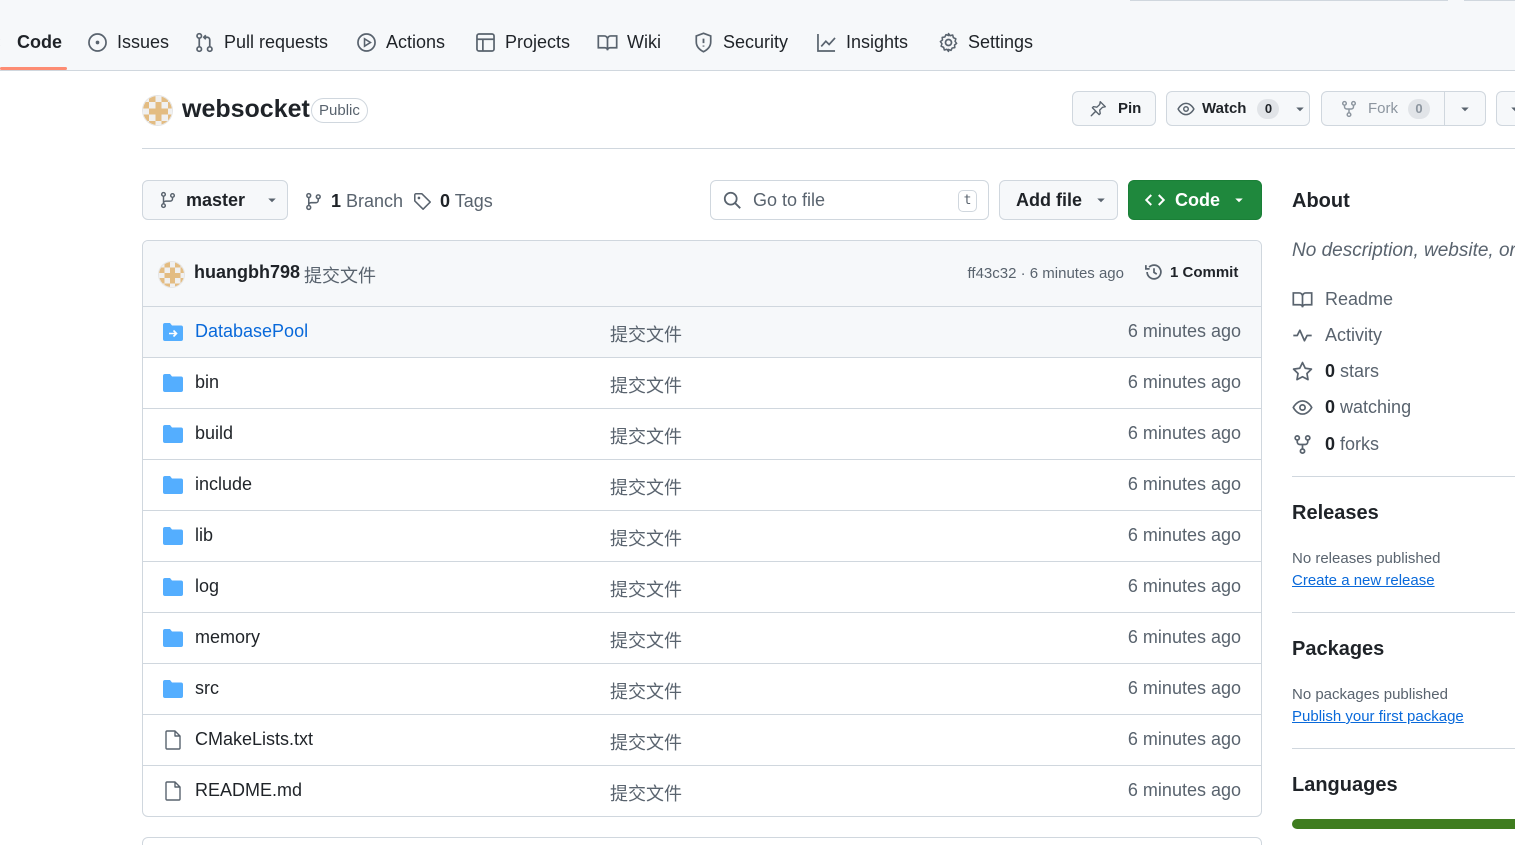 The width and height of the screenshot is (1515, 845). I want to click on pin-button: Pin, so click(1114, 108).